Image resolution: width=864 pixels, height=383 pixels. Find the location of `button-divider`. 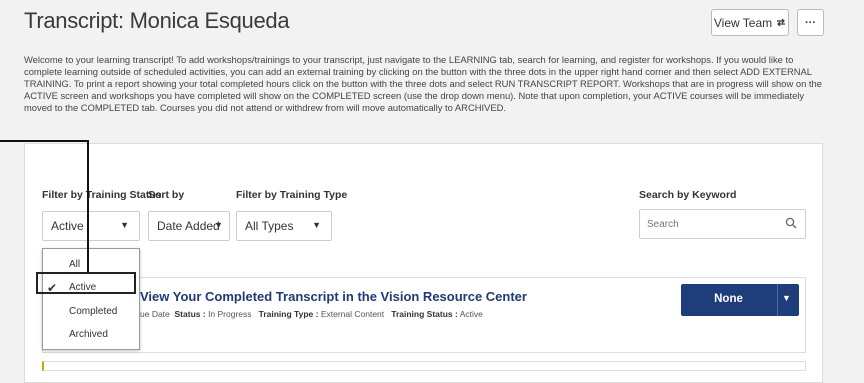

button-divider is located at coordinates (777, 300).